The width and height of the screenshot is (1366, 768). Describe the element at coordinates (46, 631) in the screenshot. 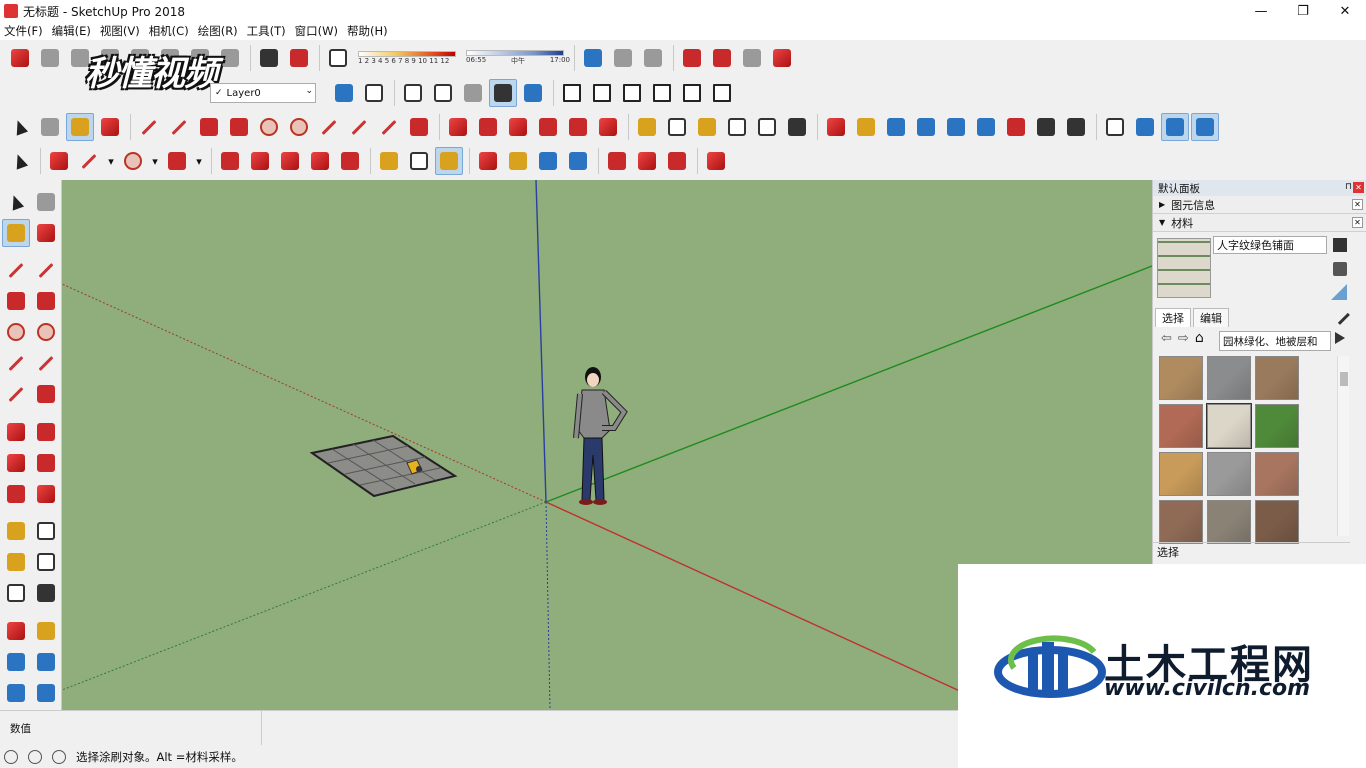

I see `left-pan-tool` at that location.